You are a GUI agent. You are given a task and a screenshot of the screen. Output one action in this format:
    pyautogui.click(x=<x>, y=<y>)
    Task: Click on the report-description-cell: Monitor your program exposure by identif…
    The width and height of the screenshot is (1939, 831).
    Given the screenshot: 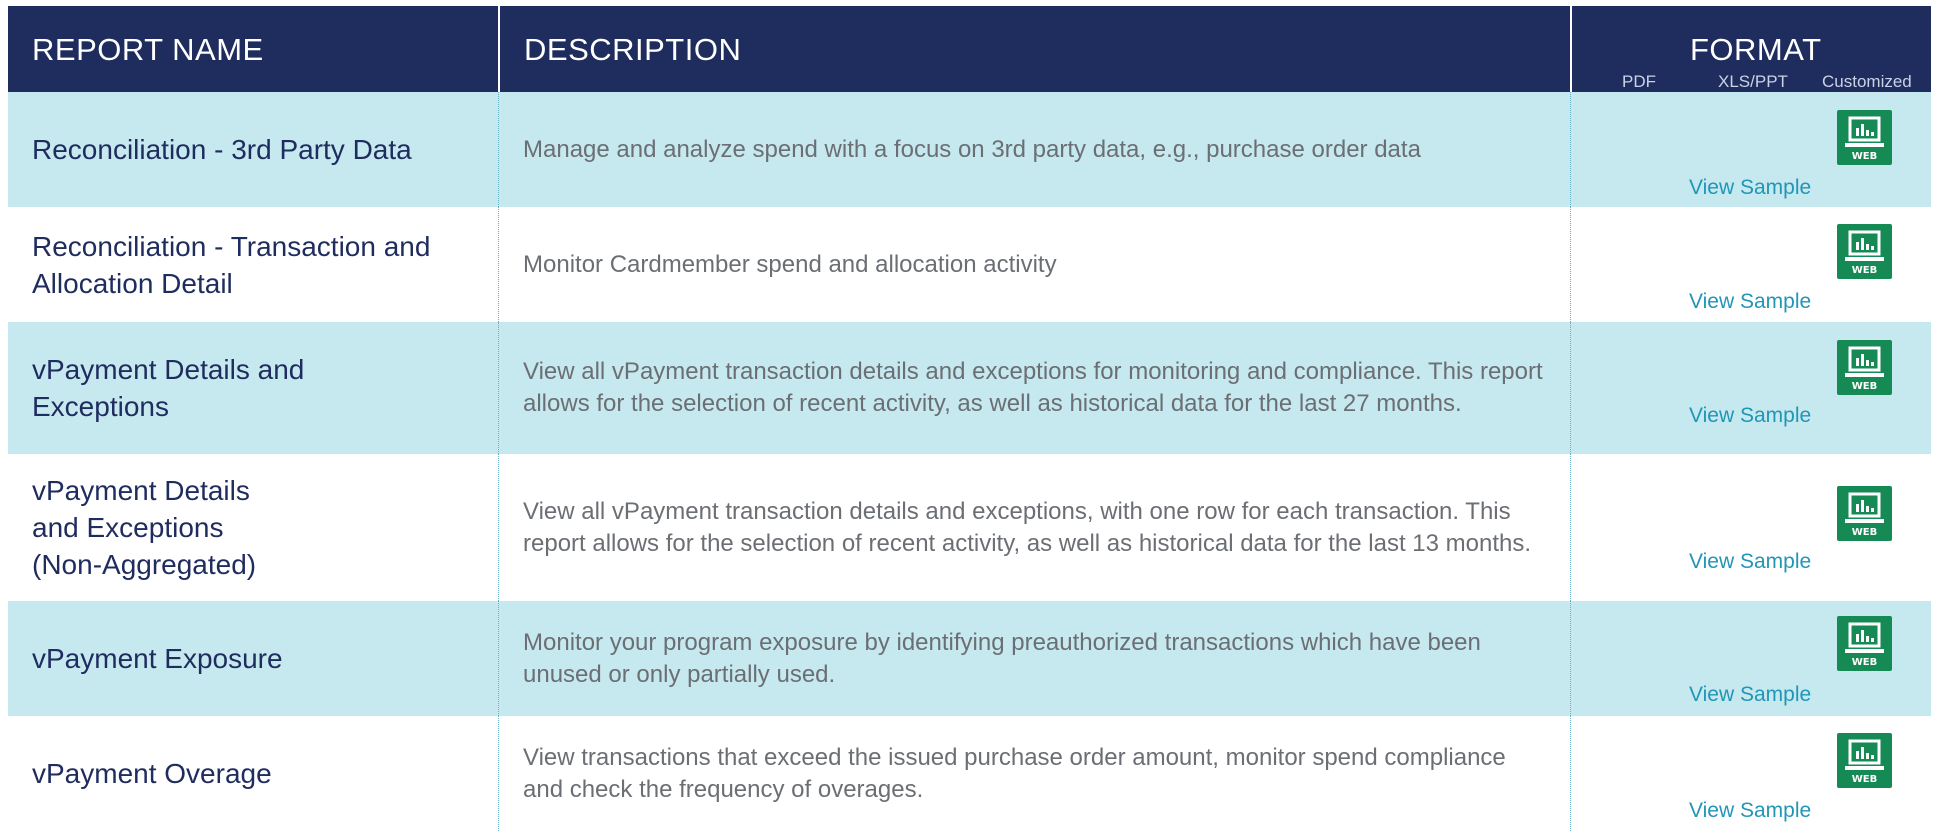 What is the action you would take?
    pyautogui.click(x=1033, y=658)
    